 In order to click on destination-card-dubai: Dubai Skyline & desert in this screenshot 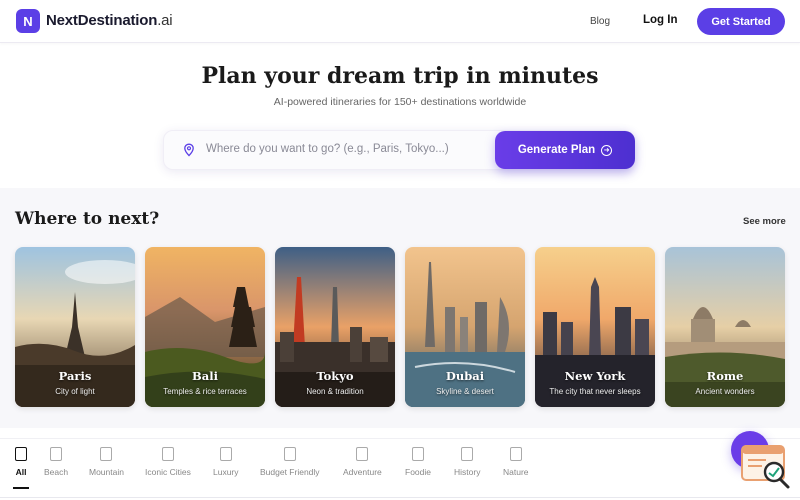, I will do `click(465, 327)`.